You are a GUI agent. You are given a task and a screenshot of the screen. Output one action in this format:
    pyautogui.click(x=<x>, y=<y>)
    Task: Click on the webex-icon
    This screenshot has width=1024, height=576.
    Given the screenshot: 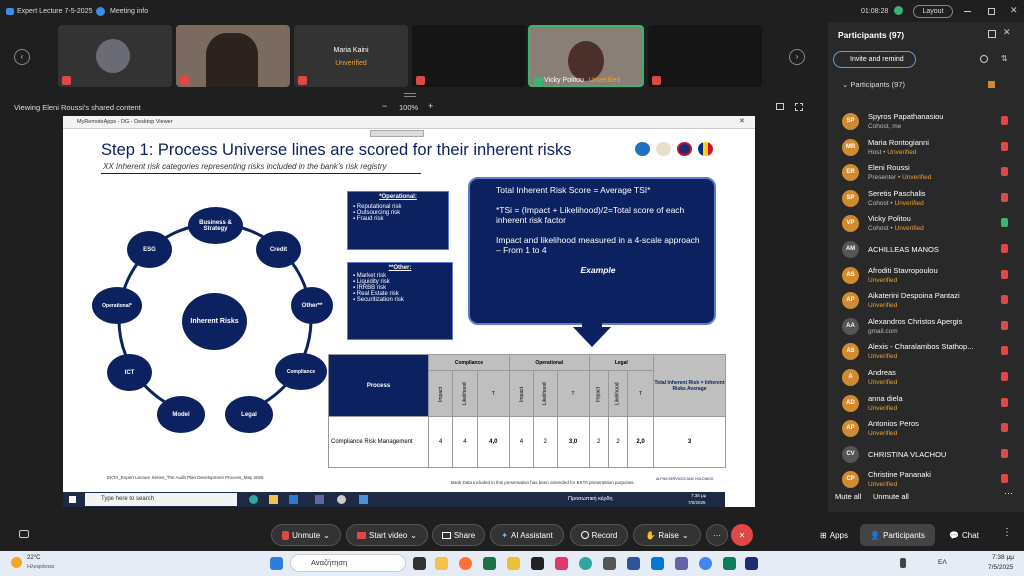 What is the action you would take?
    pyautogui.click(x=751, y=563)
    